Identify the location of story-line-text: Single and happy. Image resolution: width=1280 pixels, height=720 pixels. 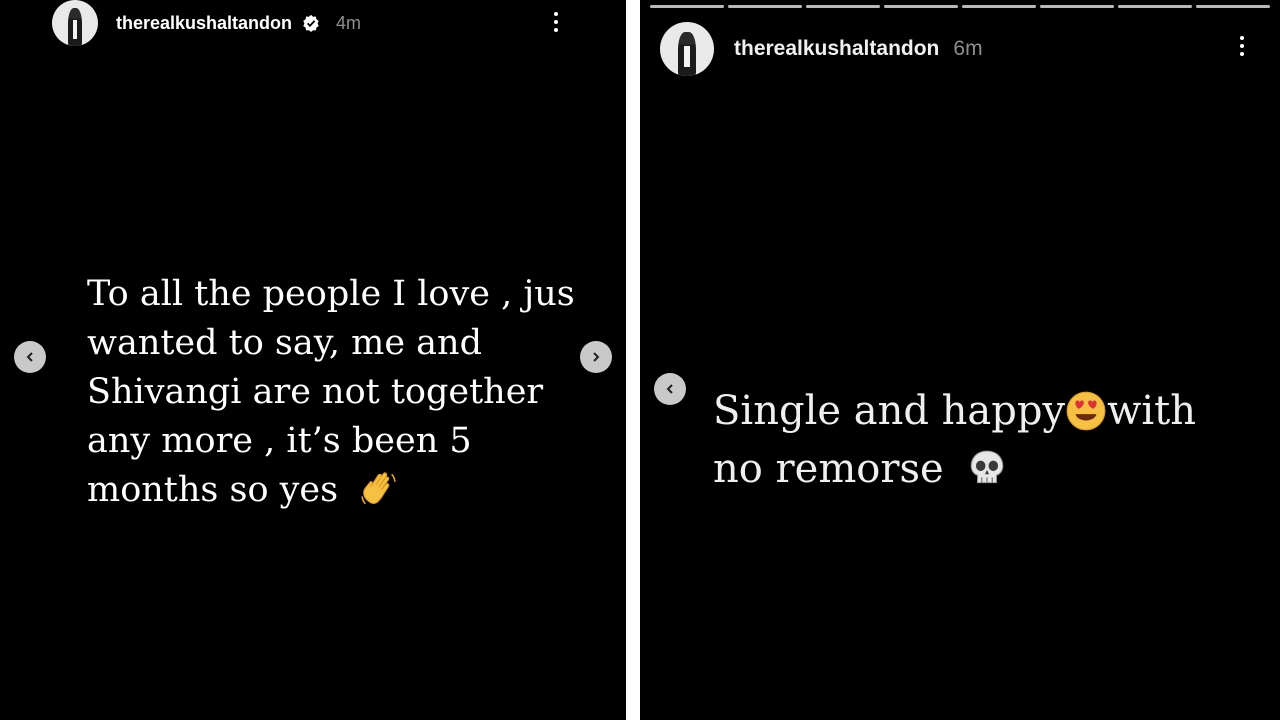
(889, 411).